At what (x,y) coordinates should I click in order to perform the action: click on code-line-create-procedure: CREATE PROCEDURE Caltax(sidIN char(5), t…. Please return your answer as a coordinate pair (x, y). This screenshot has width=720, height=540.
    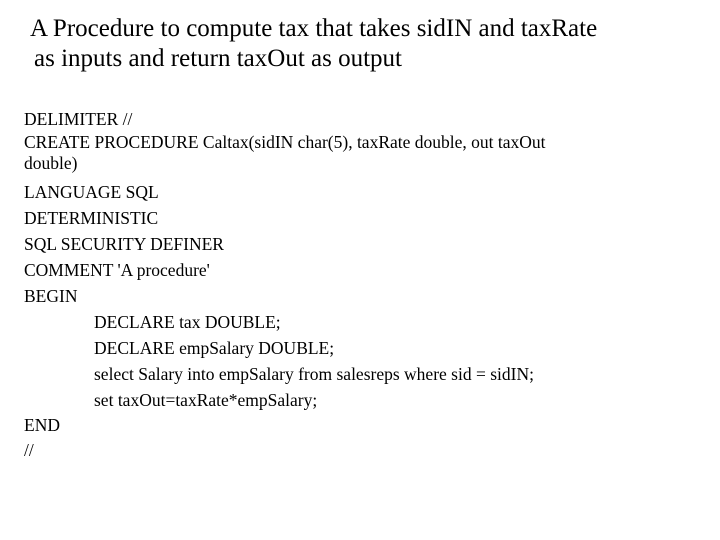
    Looking at the image, I should click on (285, 142).